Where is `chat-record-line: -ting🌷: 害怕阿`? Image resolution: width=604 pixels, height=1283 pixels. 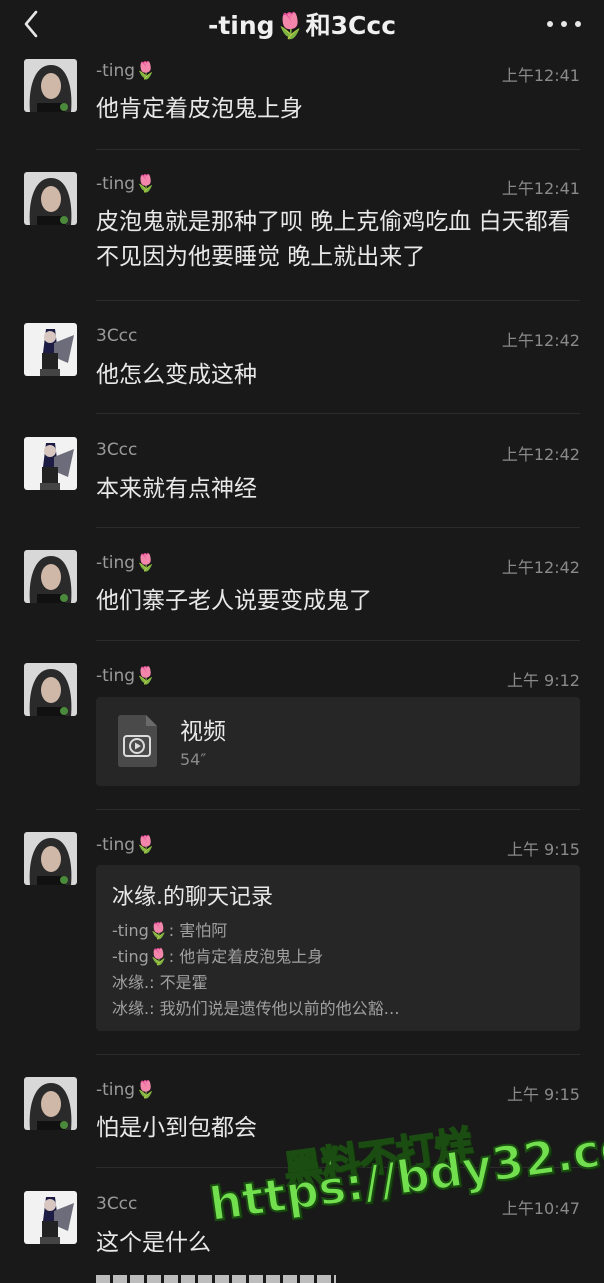 chat-record-line: -ting🌷: 害怕阿 is located at coordinates (170, 930).